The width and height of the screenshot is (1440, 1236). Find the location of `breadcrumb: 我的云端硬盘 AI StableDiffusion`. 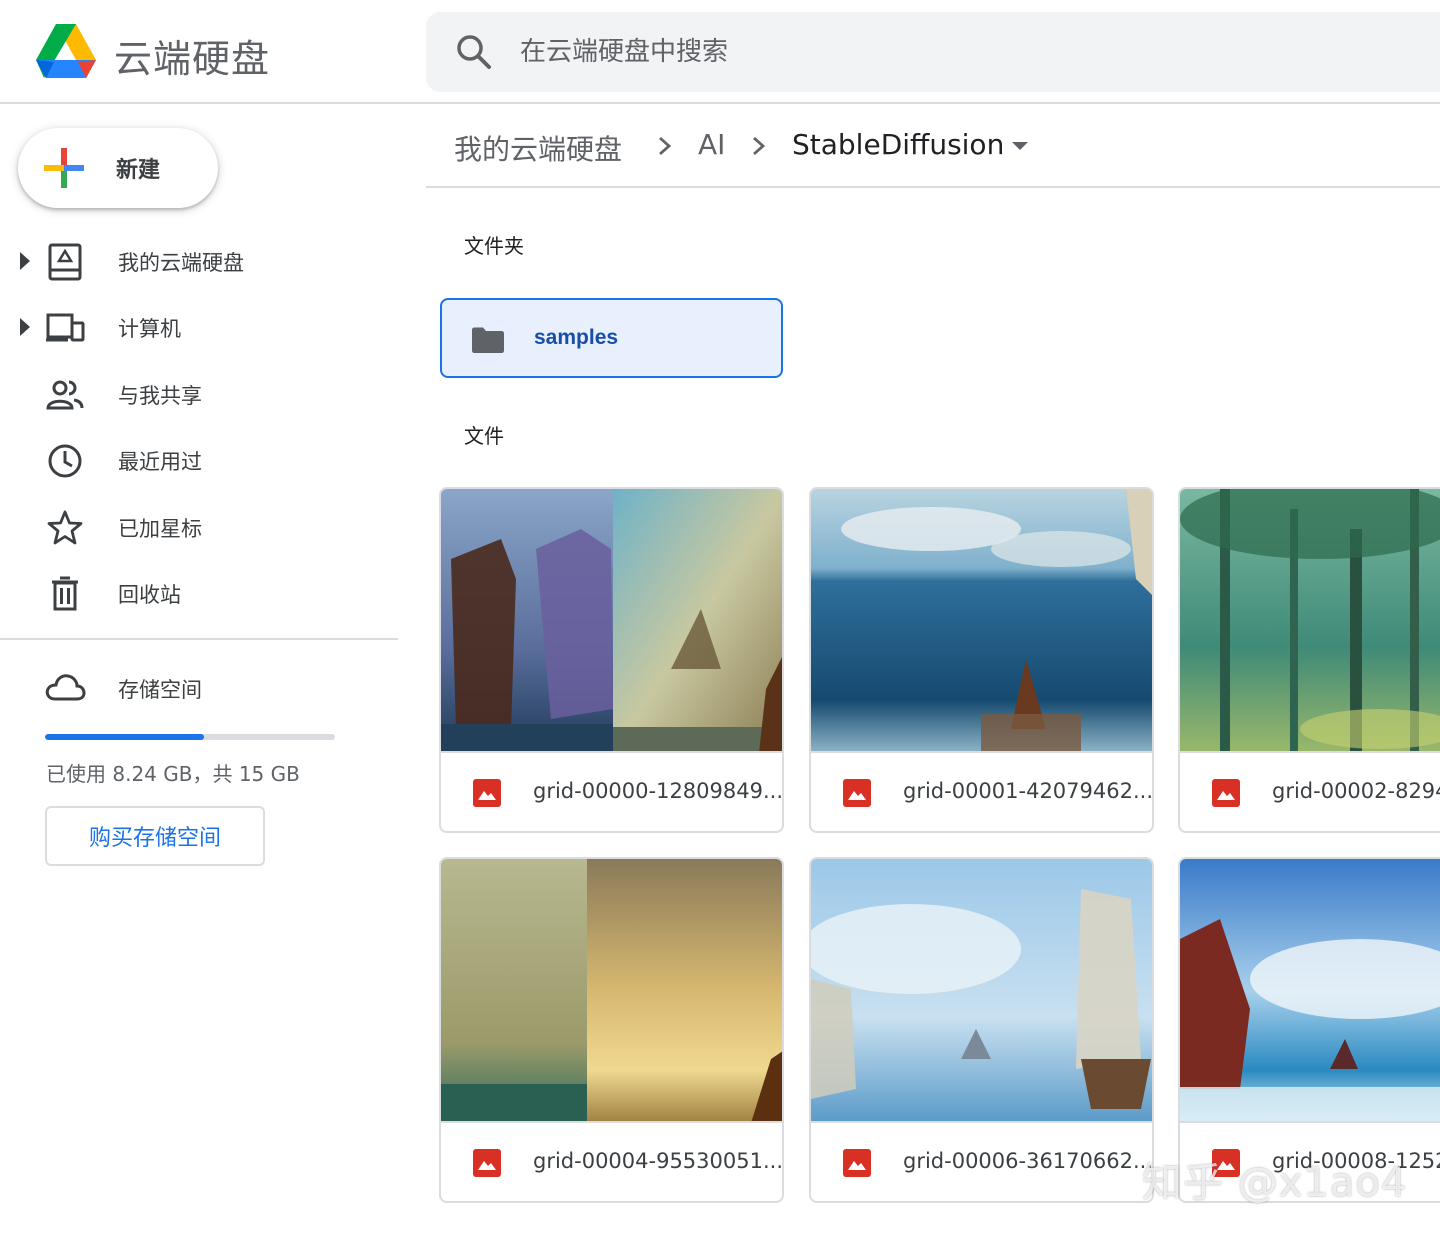

breadcrumb: 我的云端硬盘 AI StableDiffusion is located at coordinates (933, 146).